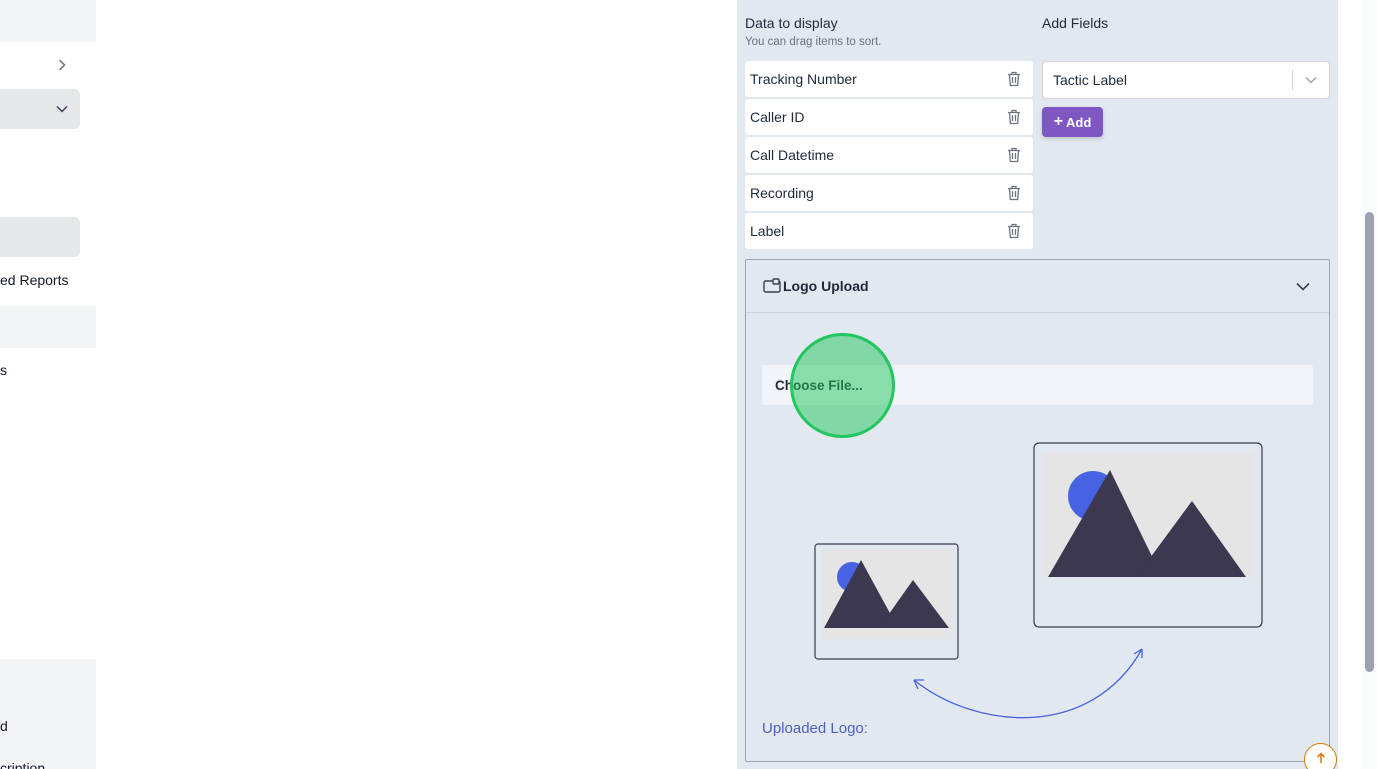 This screenshot has height=769, width=1377. Describe the element at coordinates (889, 79) in the screenshot. I see `list-item-tracking-number: Tracking Number` at that location.